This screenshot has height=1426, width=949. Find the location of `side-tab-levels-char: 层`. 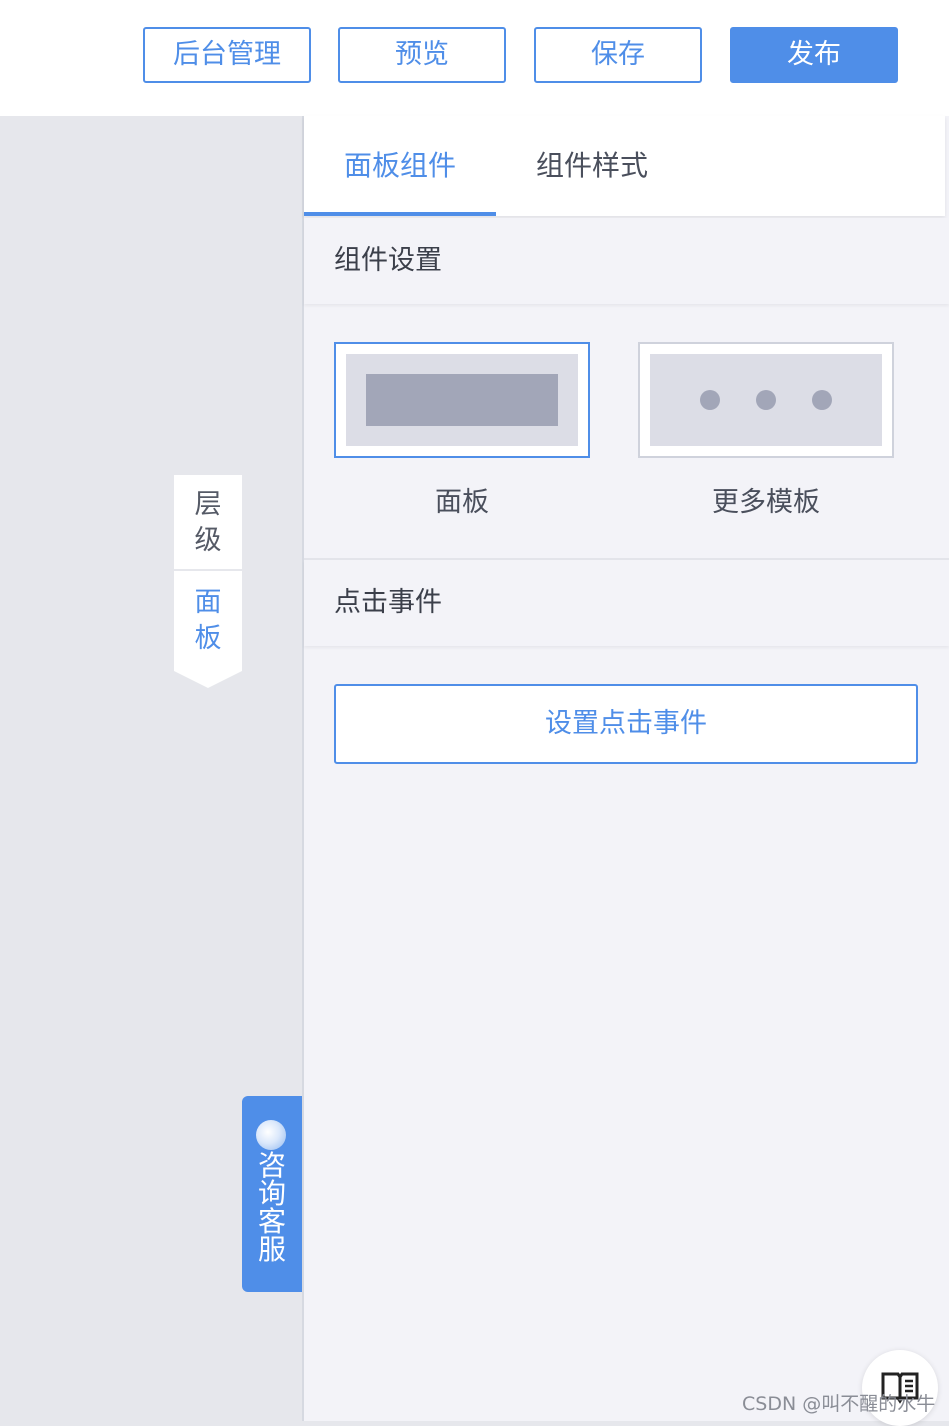

side-tab-levels-char: 层 is located at coordinates (208, 504).